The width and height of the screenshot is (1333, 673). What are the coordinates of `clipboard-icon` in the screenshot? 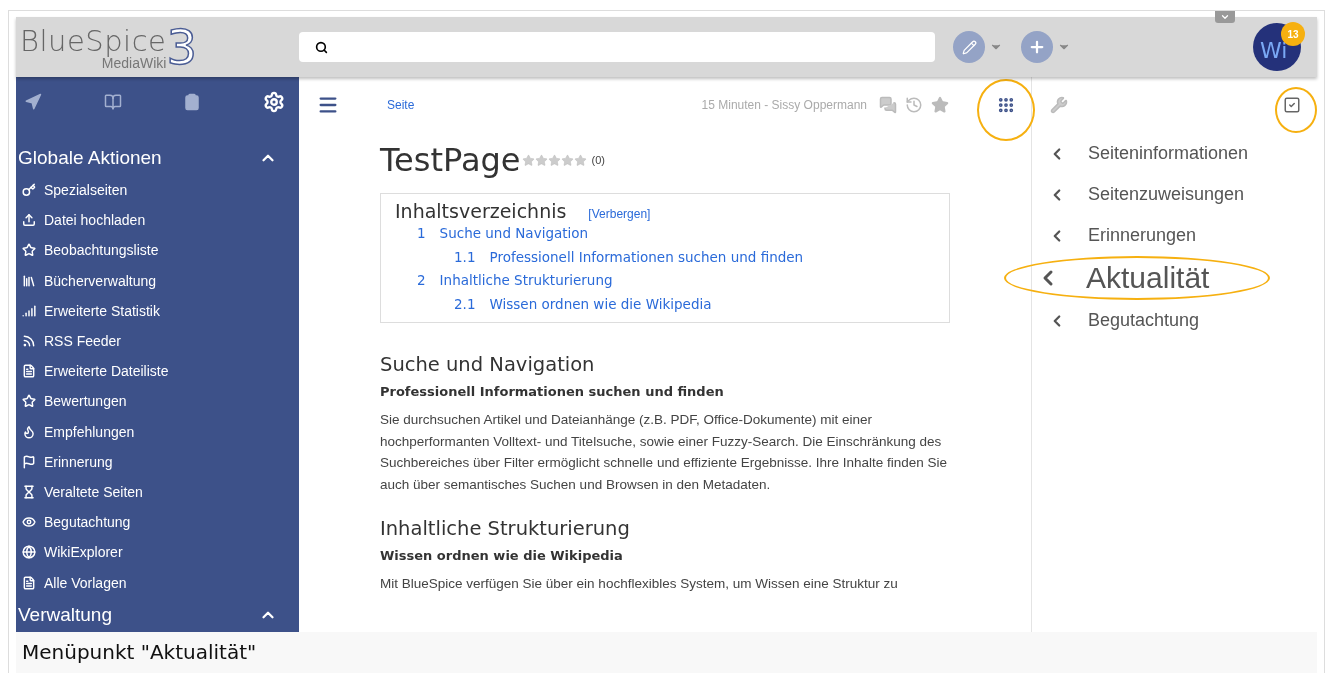 It's located at (192, 102).